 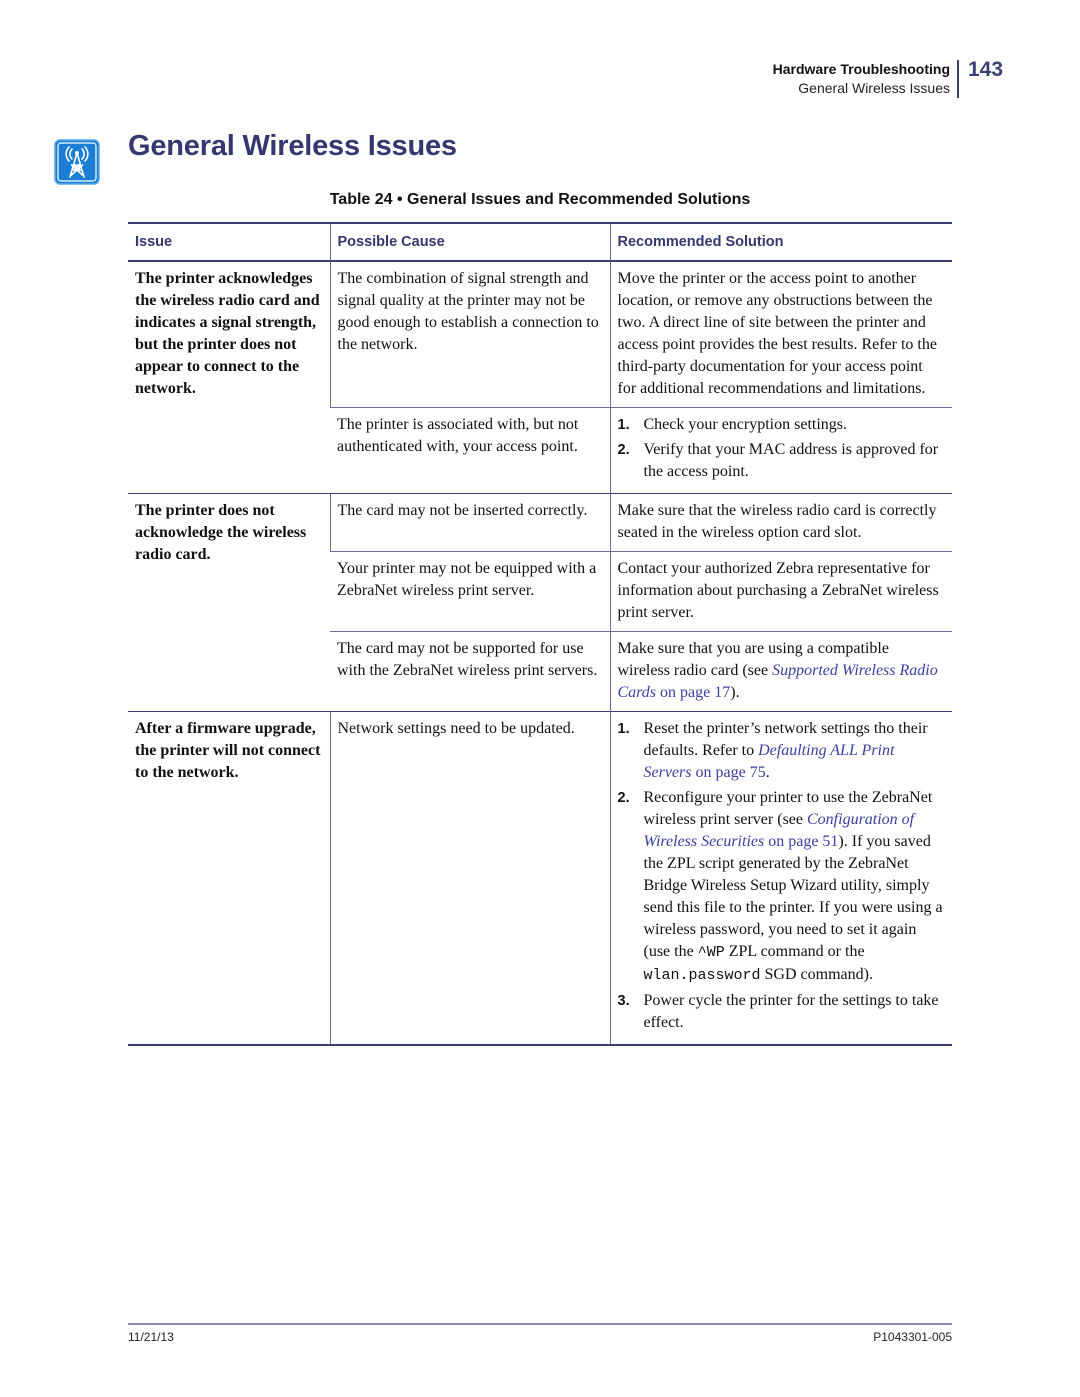 What do you see at coordinates (958, 79) in the screenshot?
I see `running-head-divider` at bounding box center [958, 79].